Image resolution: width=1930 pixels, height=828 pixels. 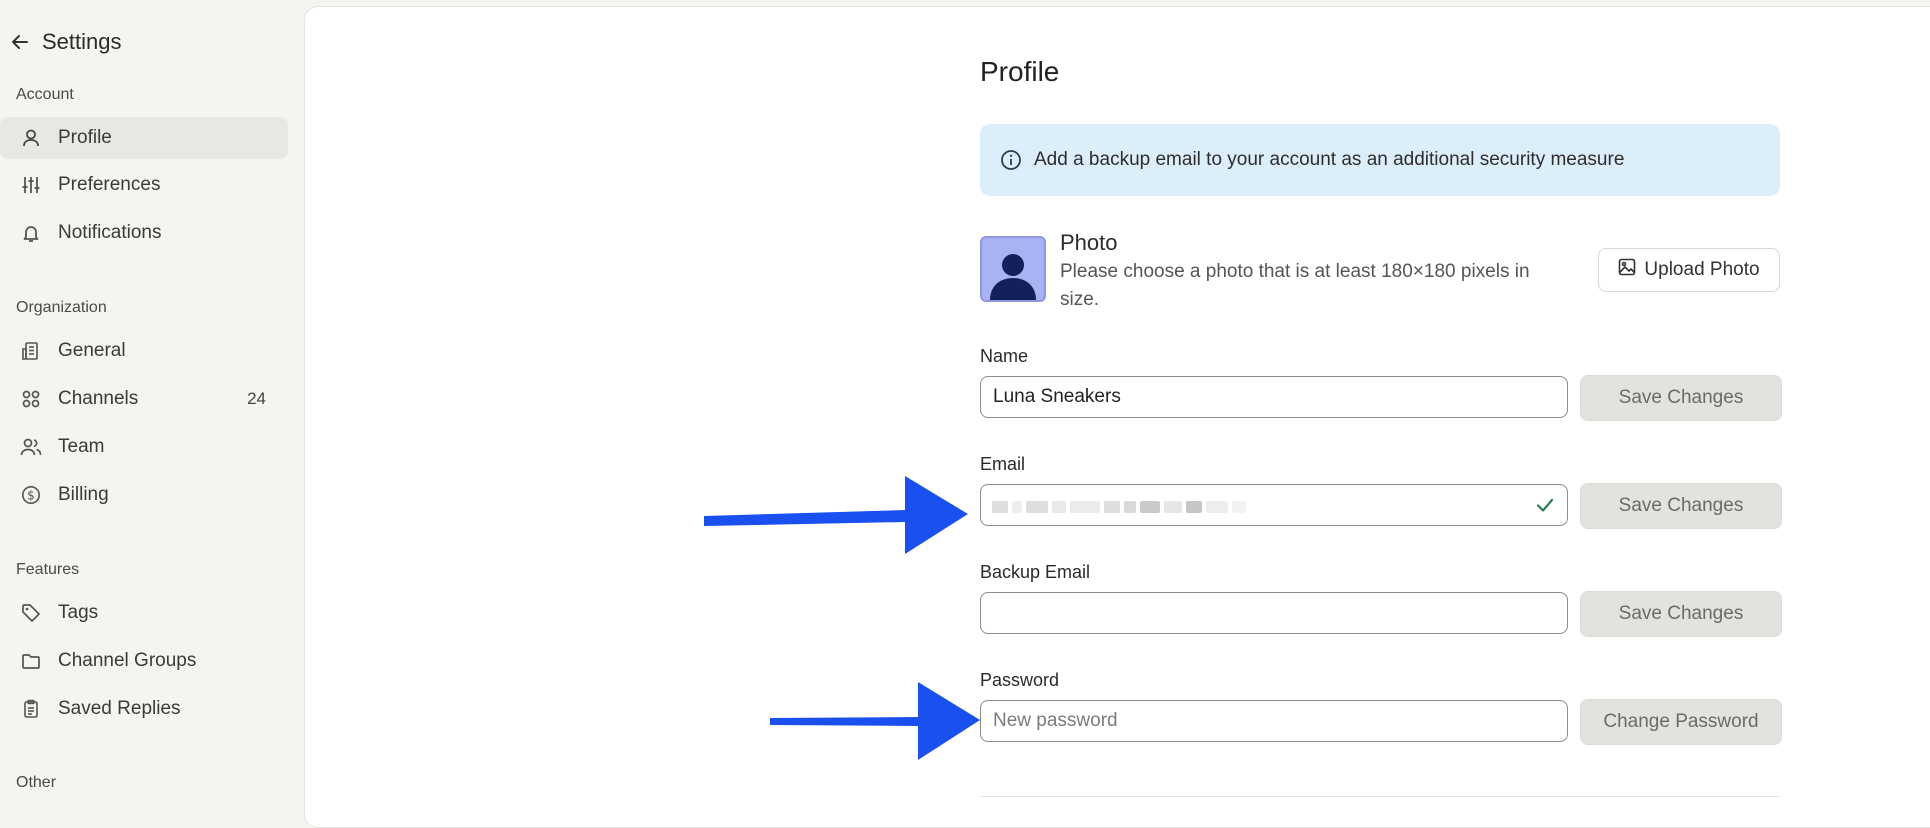 What do you see at coordinates (1274, 613) in the screenshot?
I see `backup-email-field` at bounding box center [1274, 613].